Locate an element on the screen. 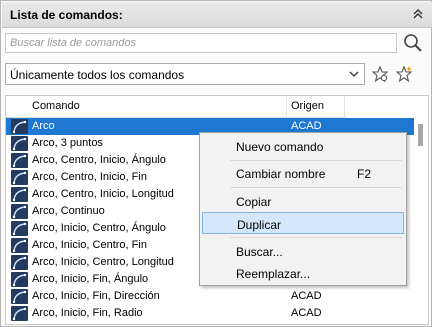 The height and width of the screenshot is (327, 432). table-header: Comando Origen is located at coordinates (176, 107).